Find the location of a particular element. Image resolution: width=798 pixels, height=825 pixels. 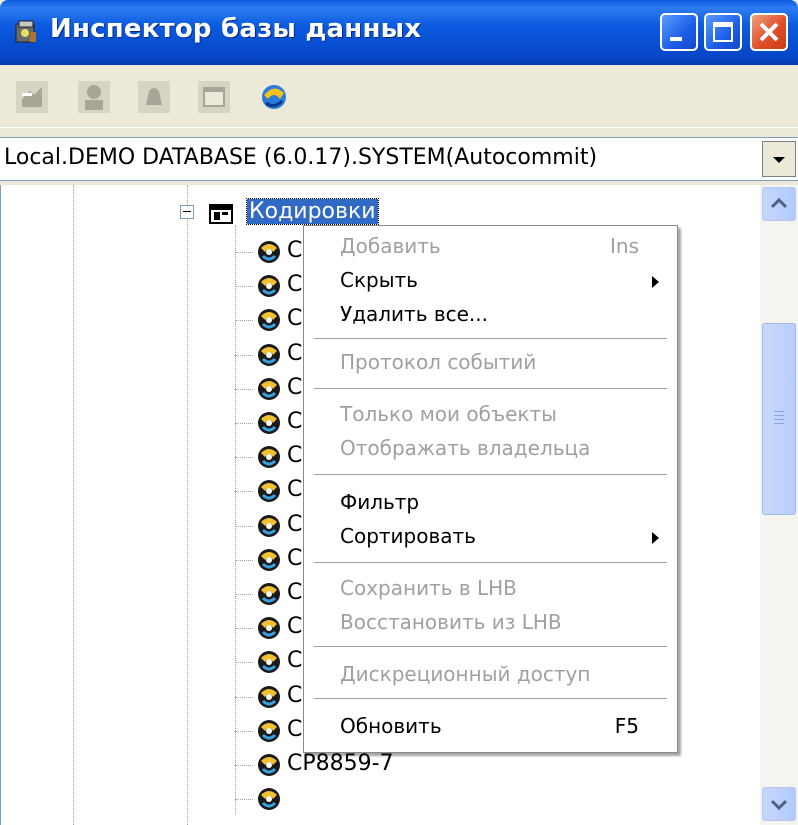

scroll-down-button is located at coordinates (779, 804).